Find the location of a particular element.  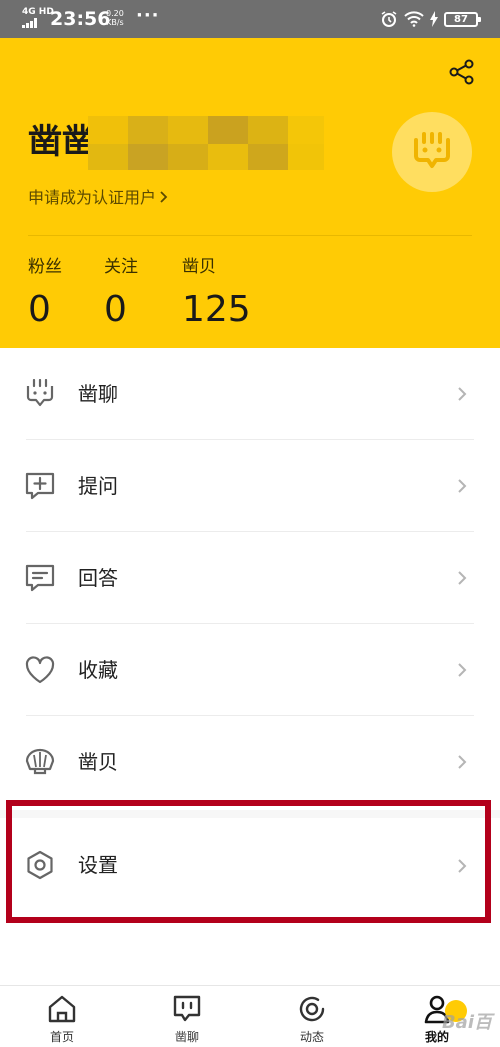

status-right: 87 is located at coordinates (430, 19).